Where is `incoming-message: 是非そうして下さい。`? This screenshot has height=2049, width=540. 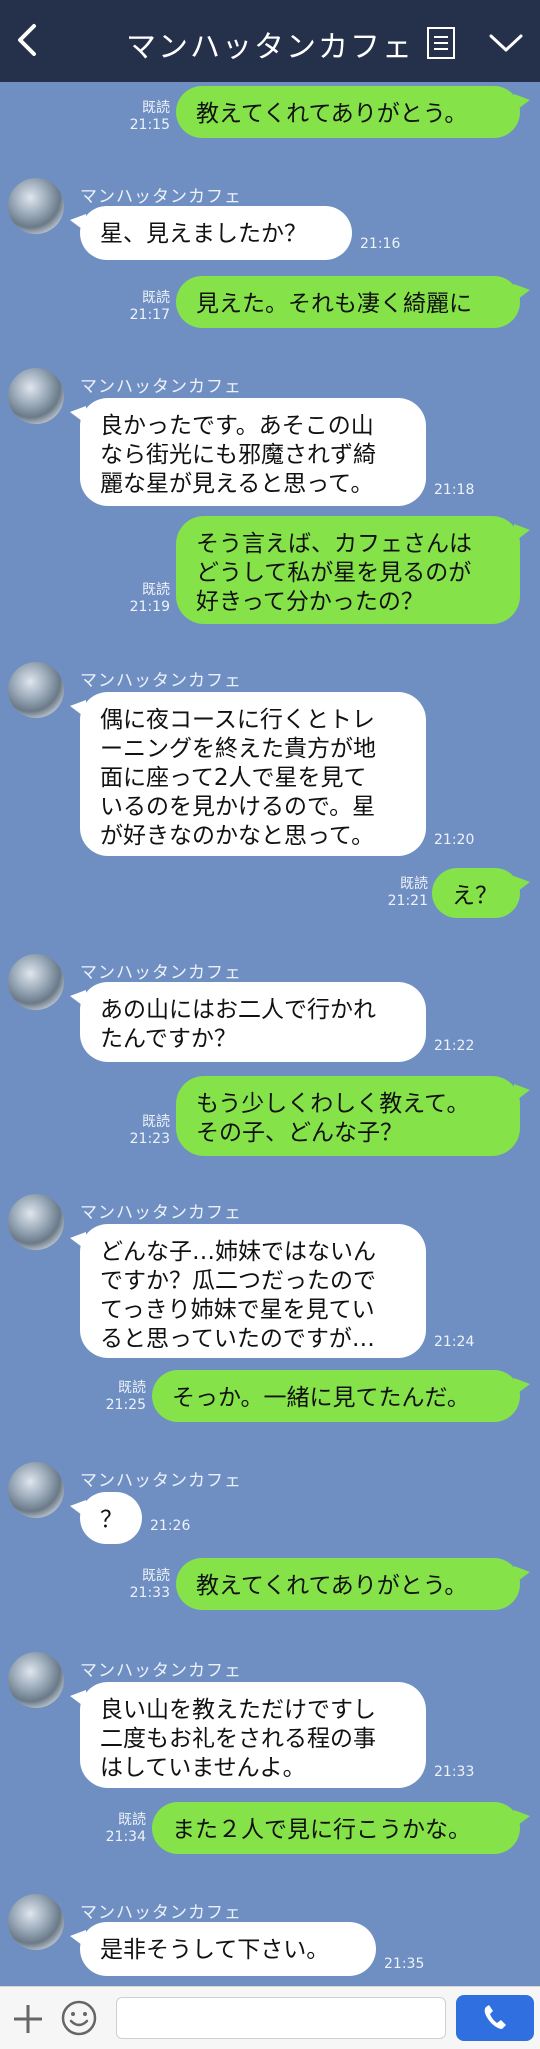
incoming-message: 是非そうして下さい。 is located at coordinates (223, 1949).